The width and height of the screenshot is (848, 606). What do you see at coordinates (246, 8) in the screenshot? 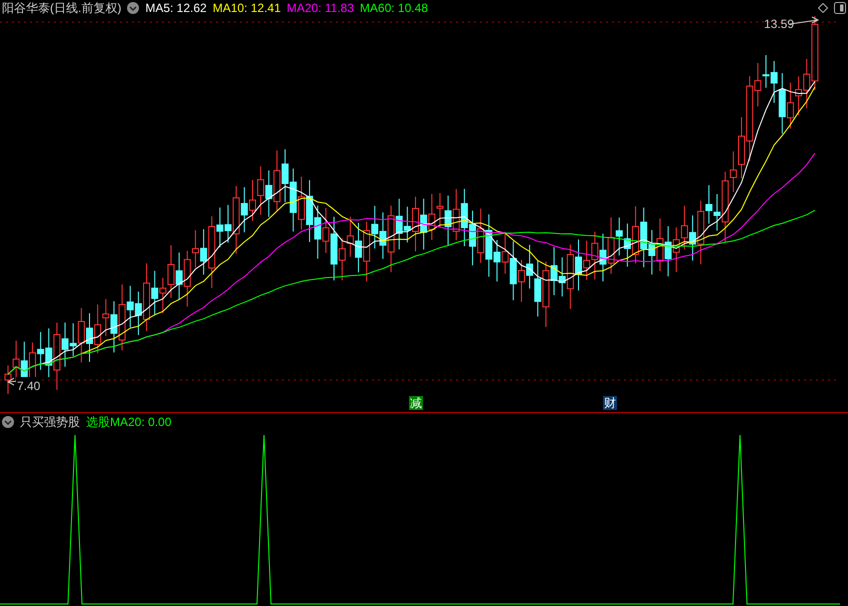
I see `moving-average-value: MA10: 12.41` at bounding box center [246, 8].